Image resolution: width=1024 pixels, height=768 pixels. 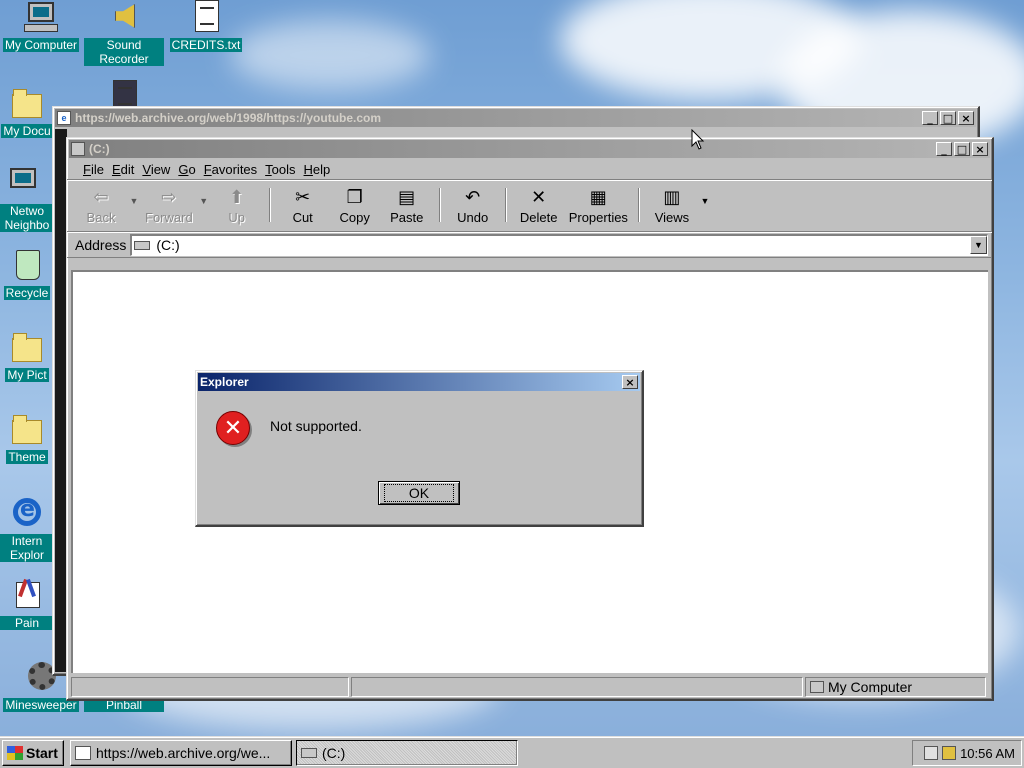 I want to click on up-folder-icon: ⬆, so click(x=237, y=197).